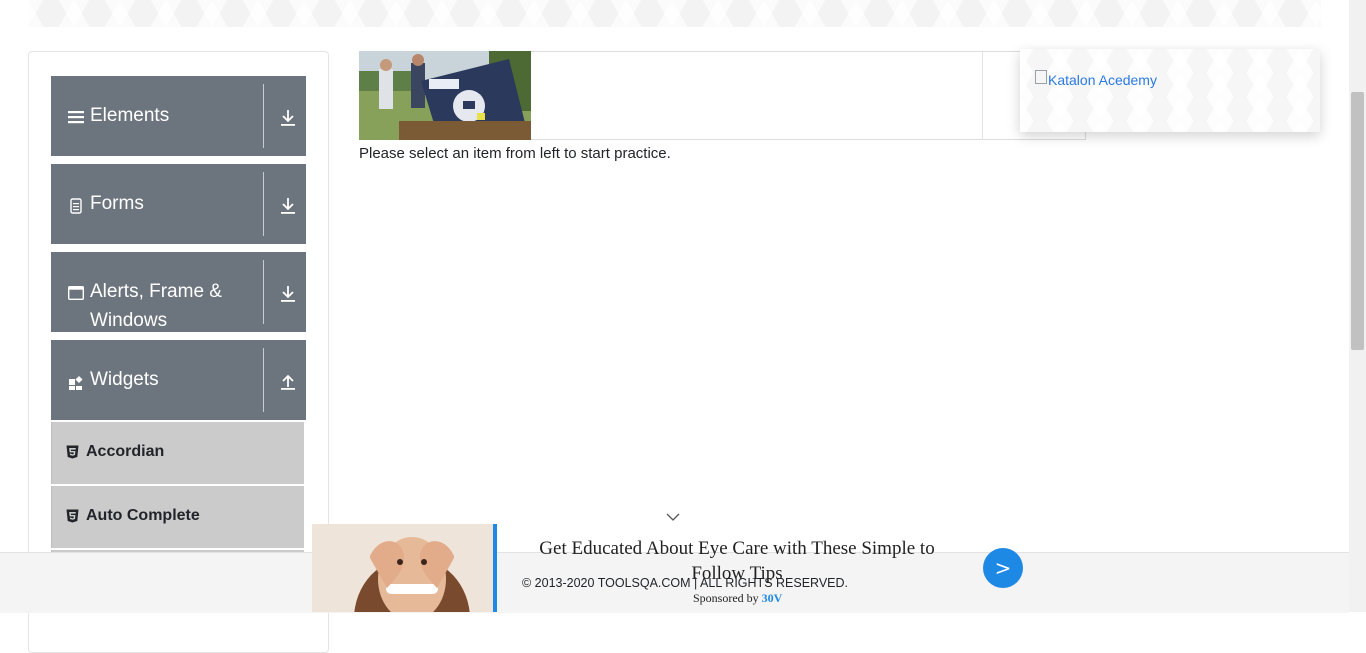 The image size is (1366, 653). What do you see at coordinates (445, 95) in the screenshot?
I see `ad-photo` at bounding box center [445, 95].